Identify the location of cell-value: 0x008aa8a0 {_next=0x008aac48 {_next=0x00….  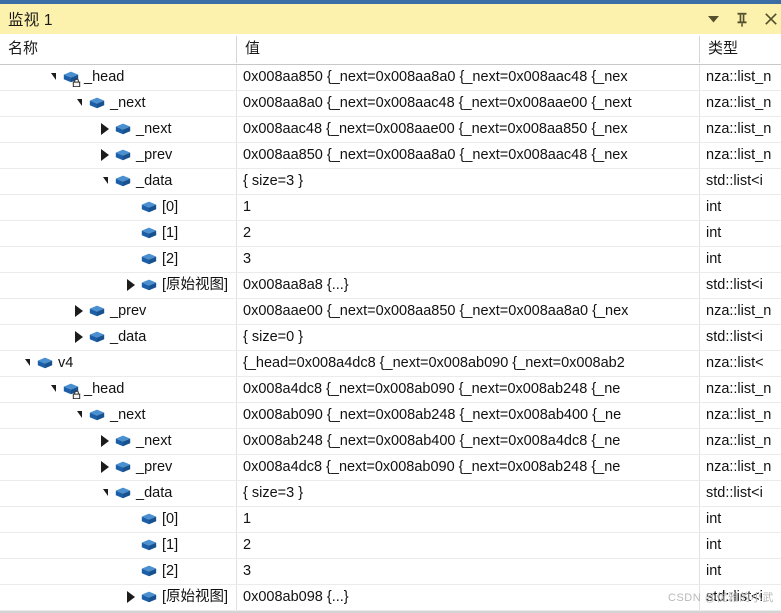
(468, 103).